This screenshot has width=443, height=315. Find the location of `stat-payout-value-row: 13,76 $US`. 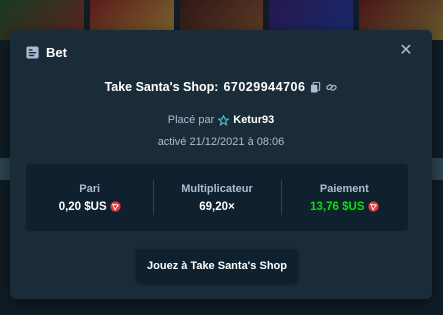

stat-payout-value-row: 13,76 $US is located at coordinates (344, 206).